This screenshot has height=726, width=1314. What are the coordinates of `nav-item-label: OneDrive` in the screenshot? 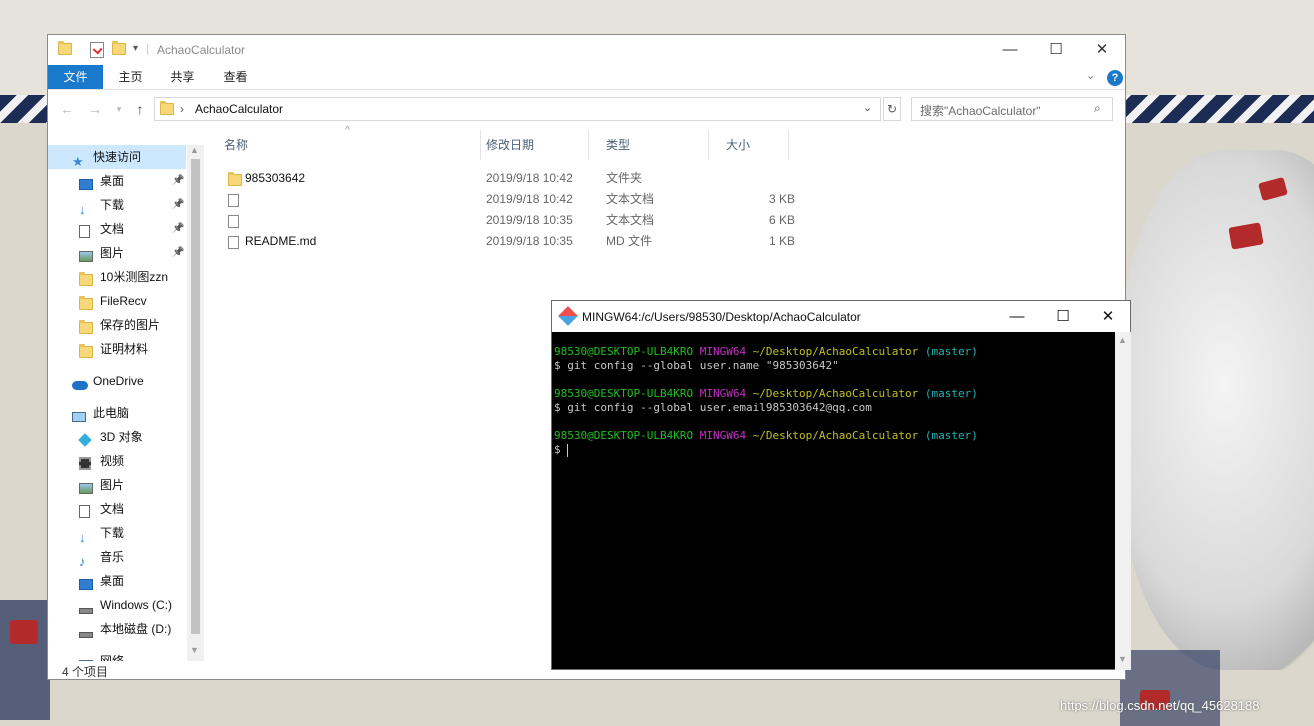 It's located at (118, 381).